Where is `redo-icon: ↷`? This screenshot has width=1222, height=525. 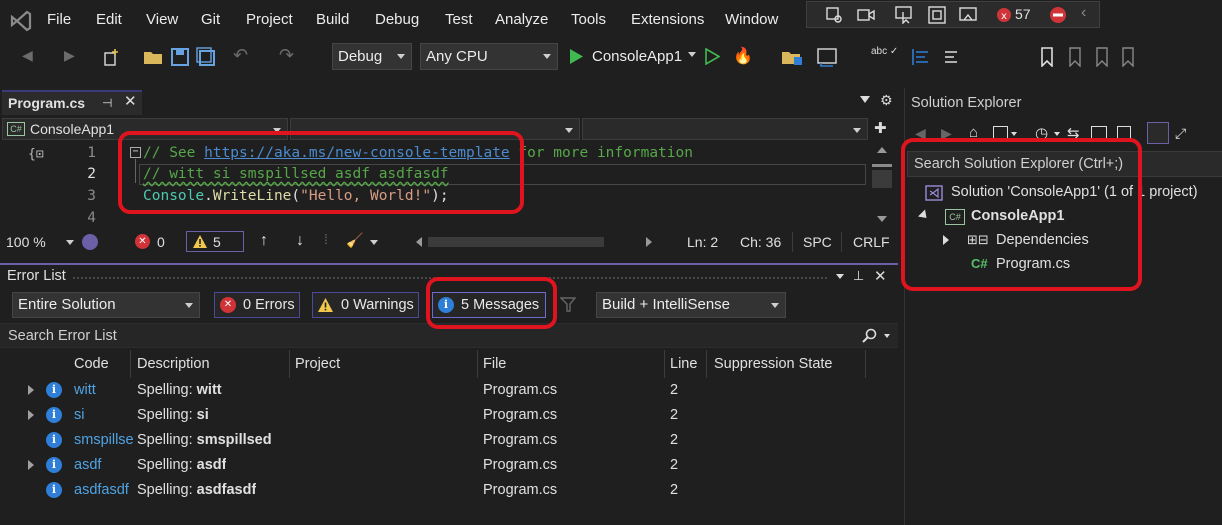
redo-icon: ↷ is located at coordinates (286, 55).